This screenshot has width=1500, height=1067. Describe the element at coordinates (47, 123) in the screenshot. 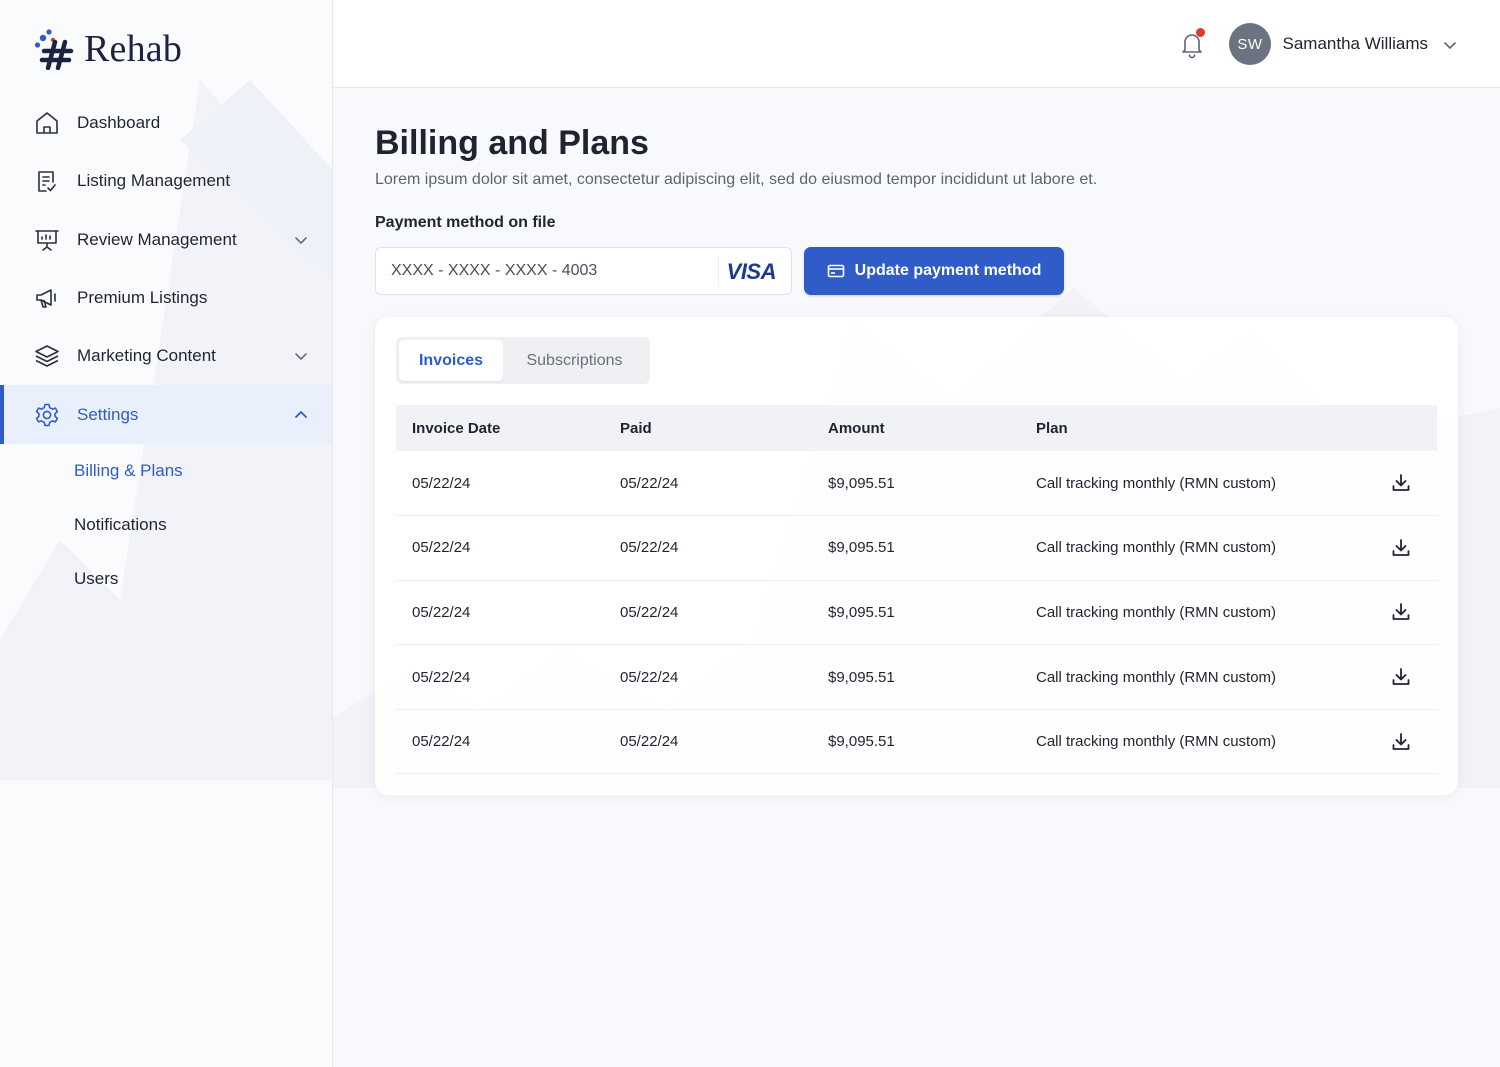

I see `home-icon` at that location.